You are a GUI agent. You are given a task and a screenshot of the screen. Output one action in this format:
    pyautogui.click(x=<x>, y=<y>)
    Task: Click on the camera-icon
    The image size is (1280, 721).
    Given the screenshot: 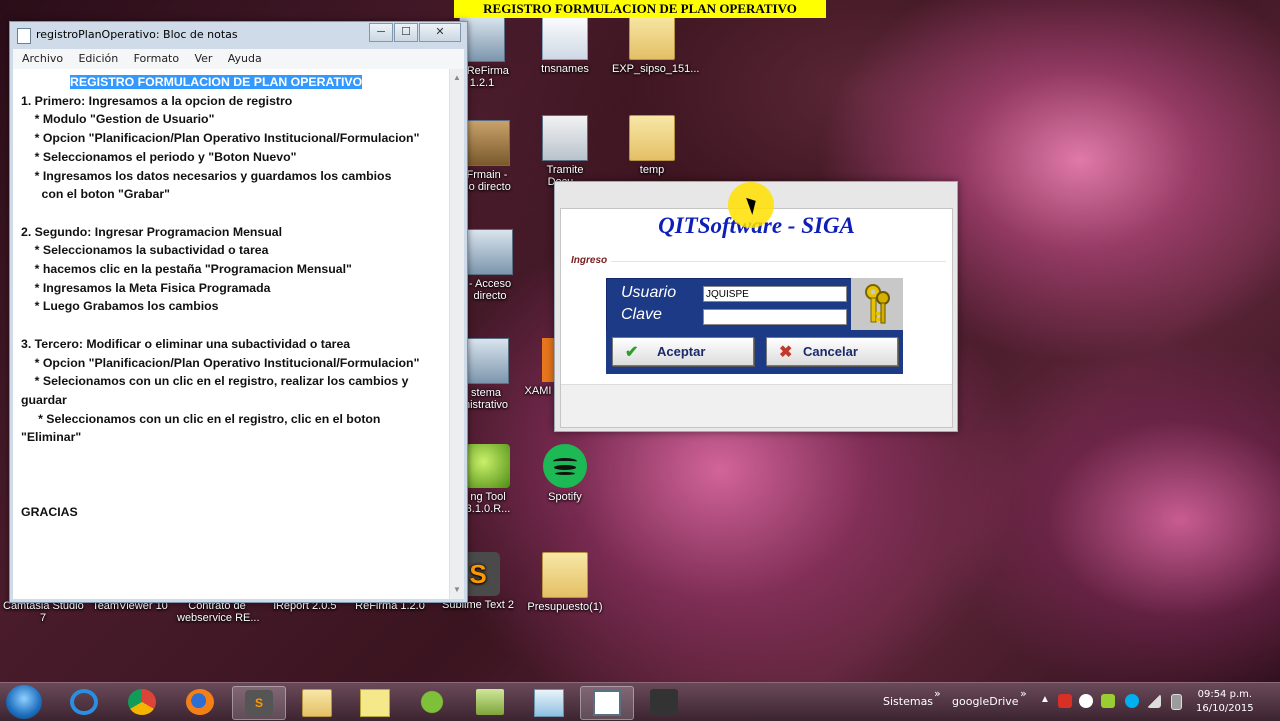 What is the action you would take?
    pyautogui.click(x=664, y=702)
    